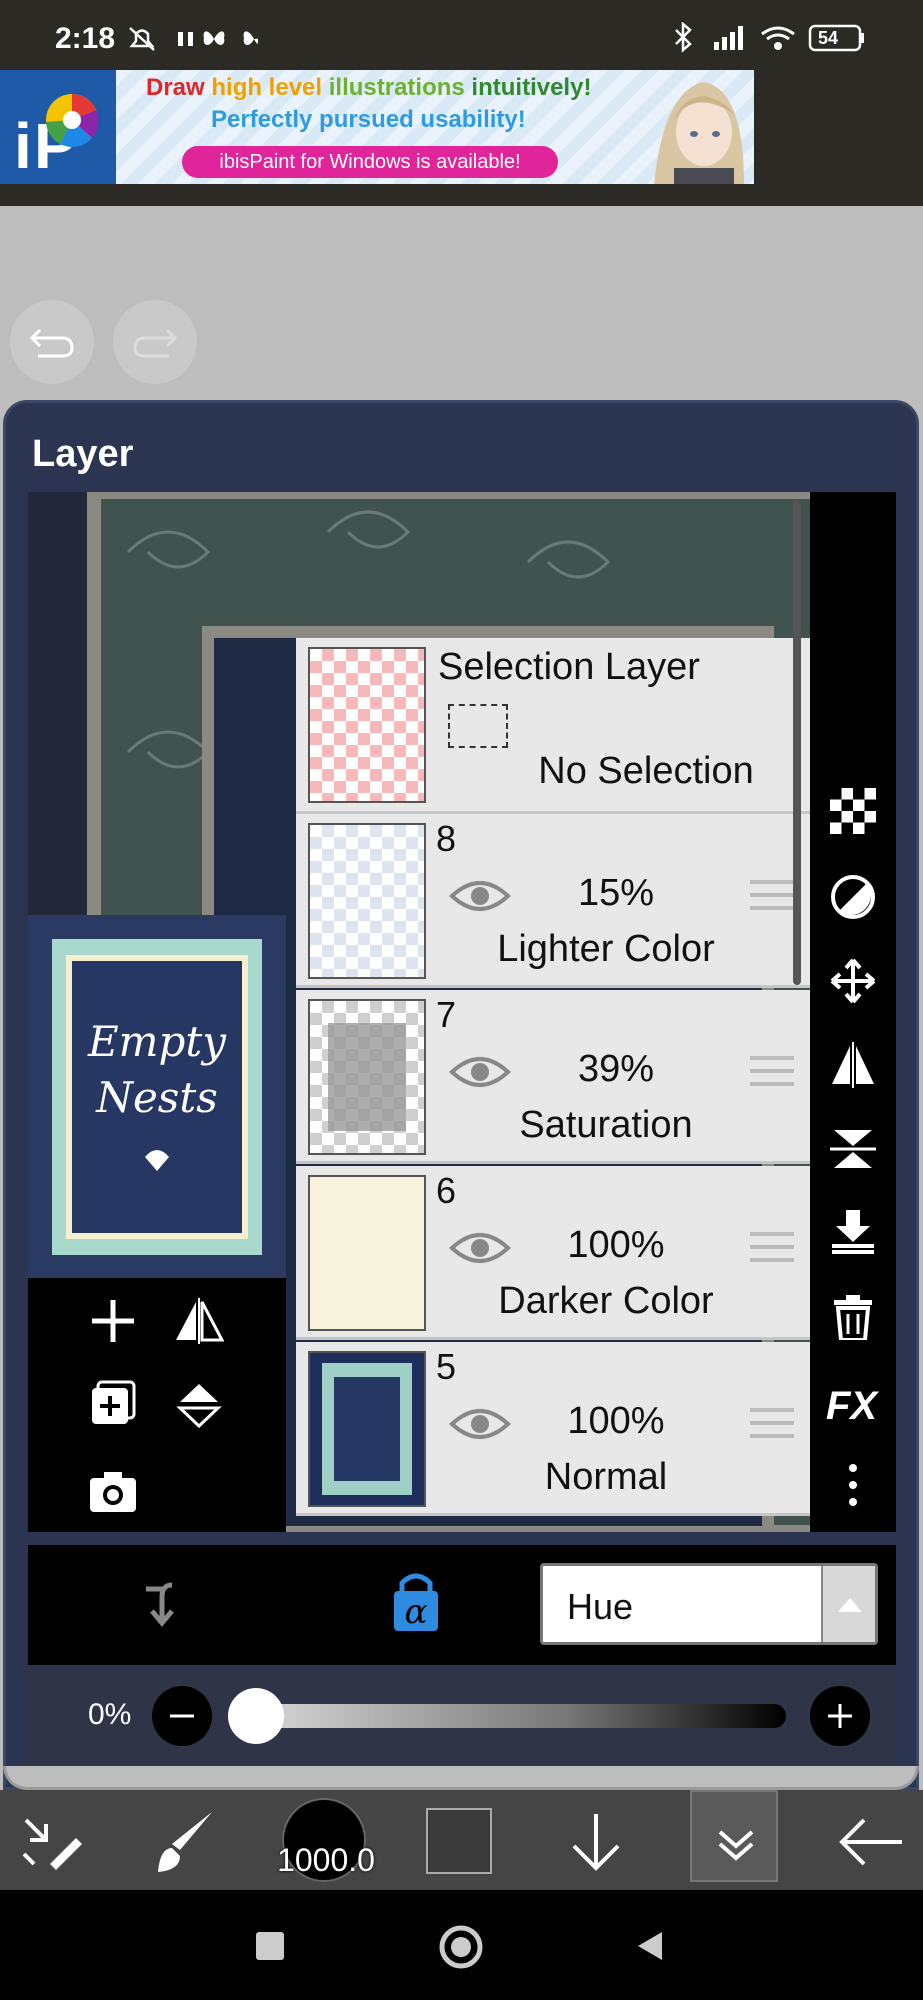  Describe the element at coordinates (769, 37) in the screenshot. I see `system-status-icons` at that location.